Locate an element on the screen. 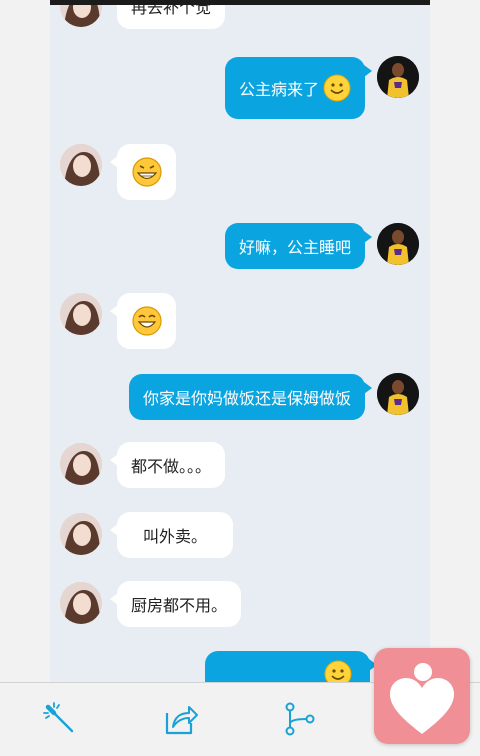 This screenshot has height=756, width=480. heart-person-icon is located at coordinates (422, 698).